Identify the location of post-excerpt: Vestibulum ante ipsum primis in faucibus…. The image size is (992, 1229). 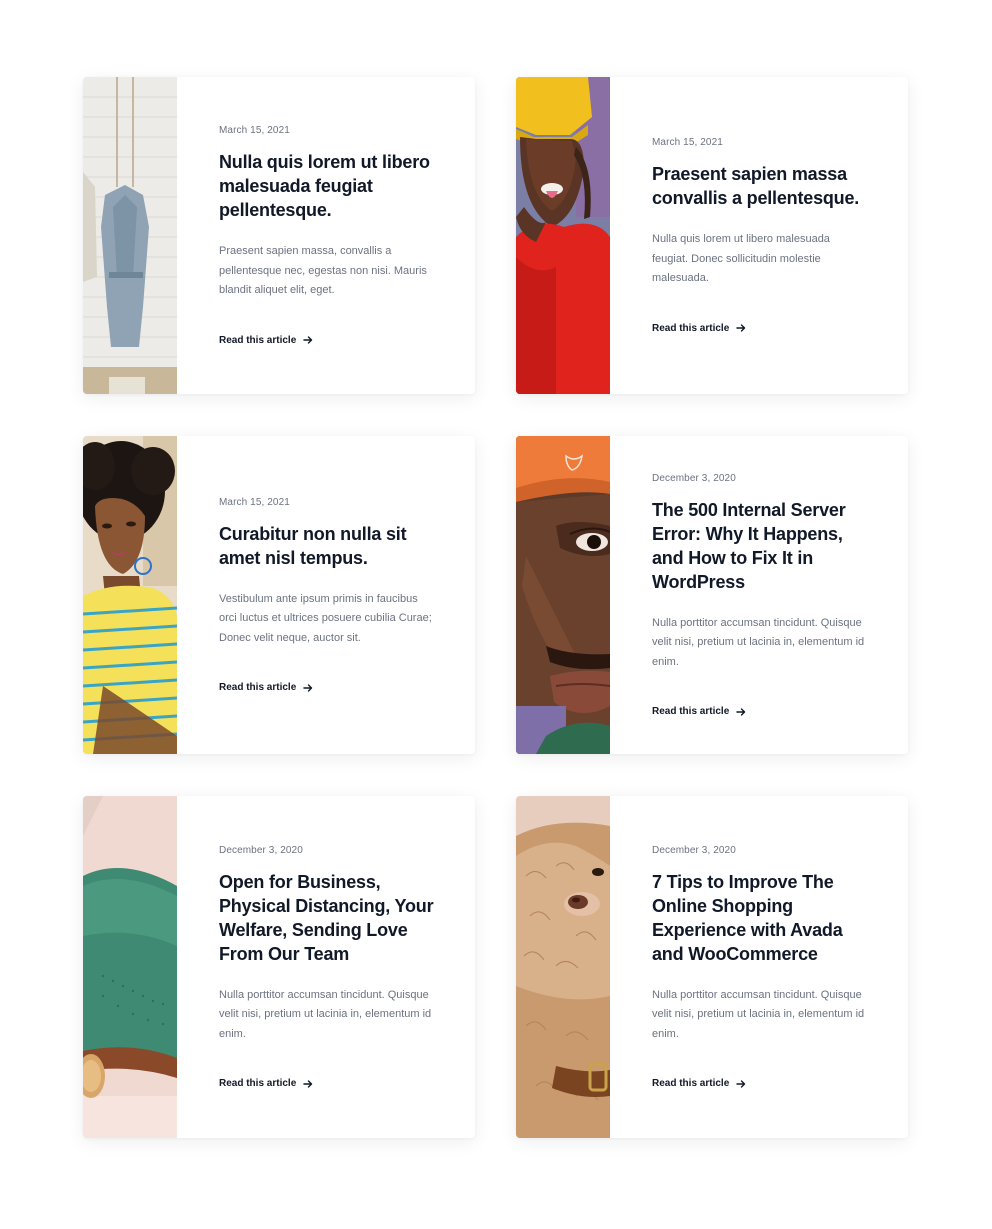
(325, 618).